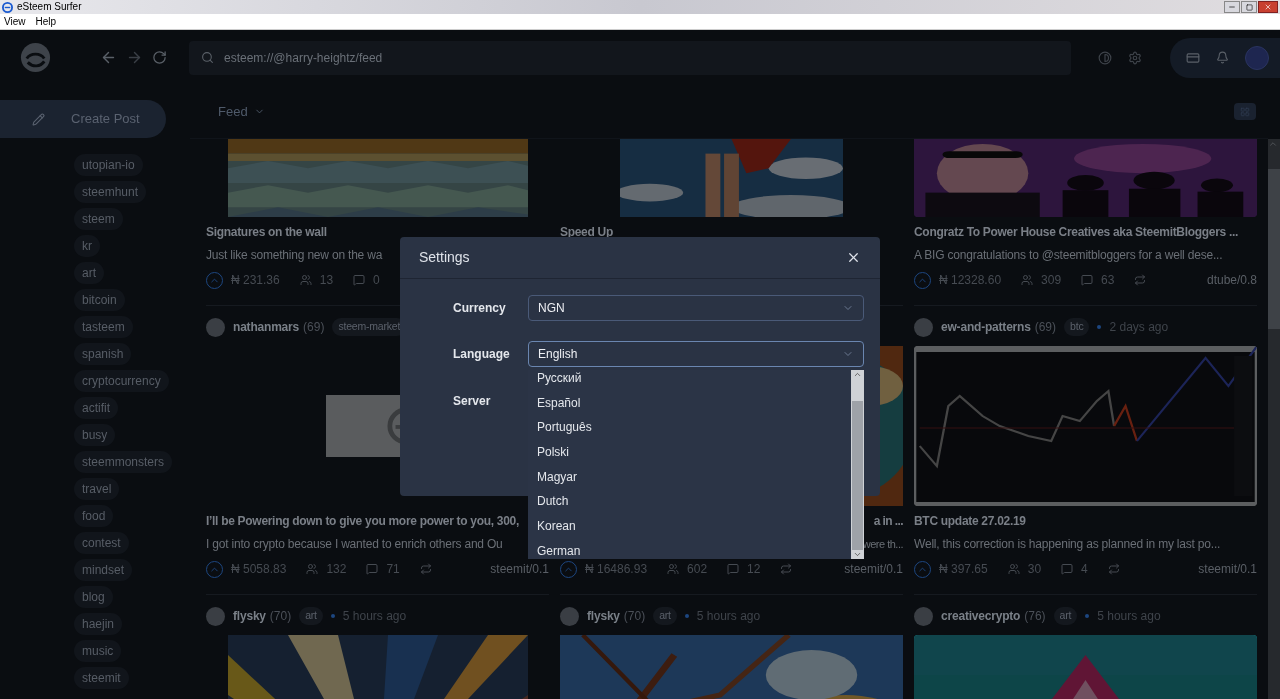  I want to click on tag-chip: actifit, so click(96, 408).